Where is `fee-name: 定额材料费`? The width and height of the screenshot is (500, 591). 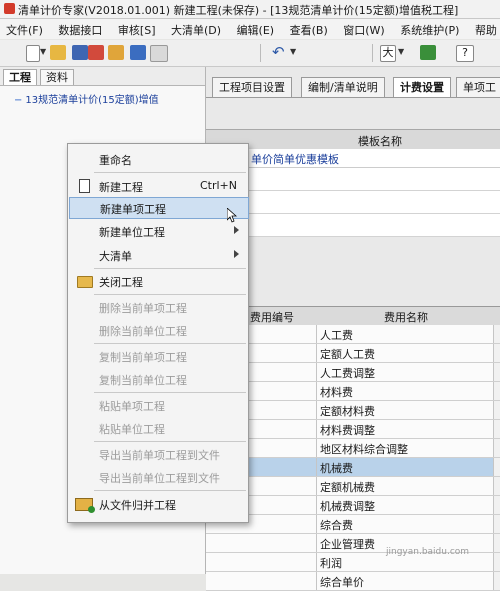 fee-name: 定额材料费 is located at coordinates (347, 411).